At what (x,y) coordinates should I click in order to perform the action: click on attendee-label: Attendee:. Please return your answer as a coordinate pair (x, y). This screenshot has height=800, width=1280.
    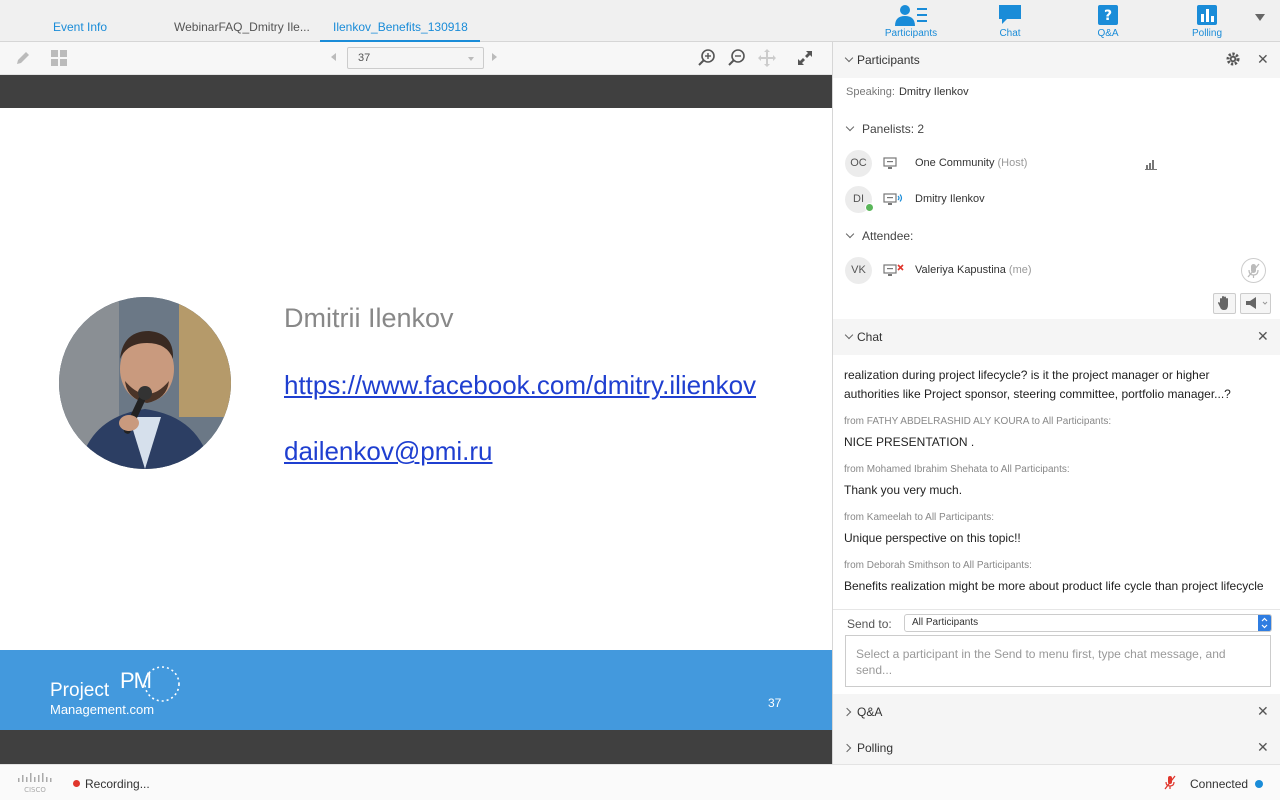
    Looking at the image, I should click on (888, 236).